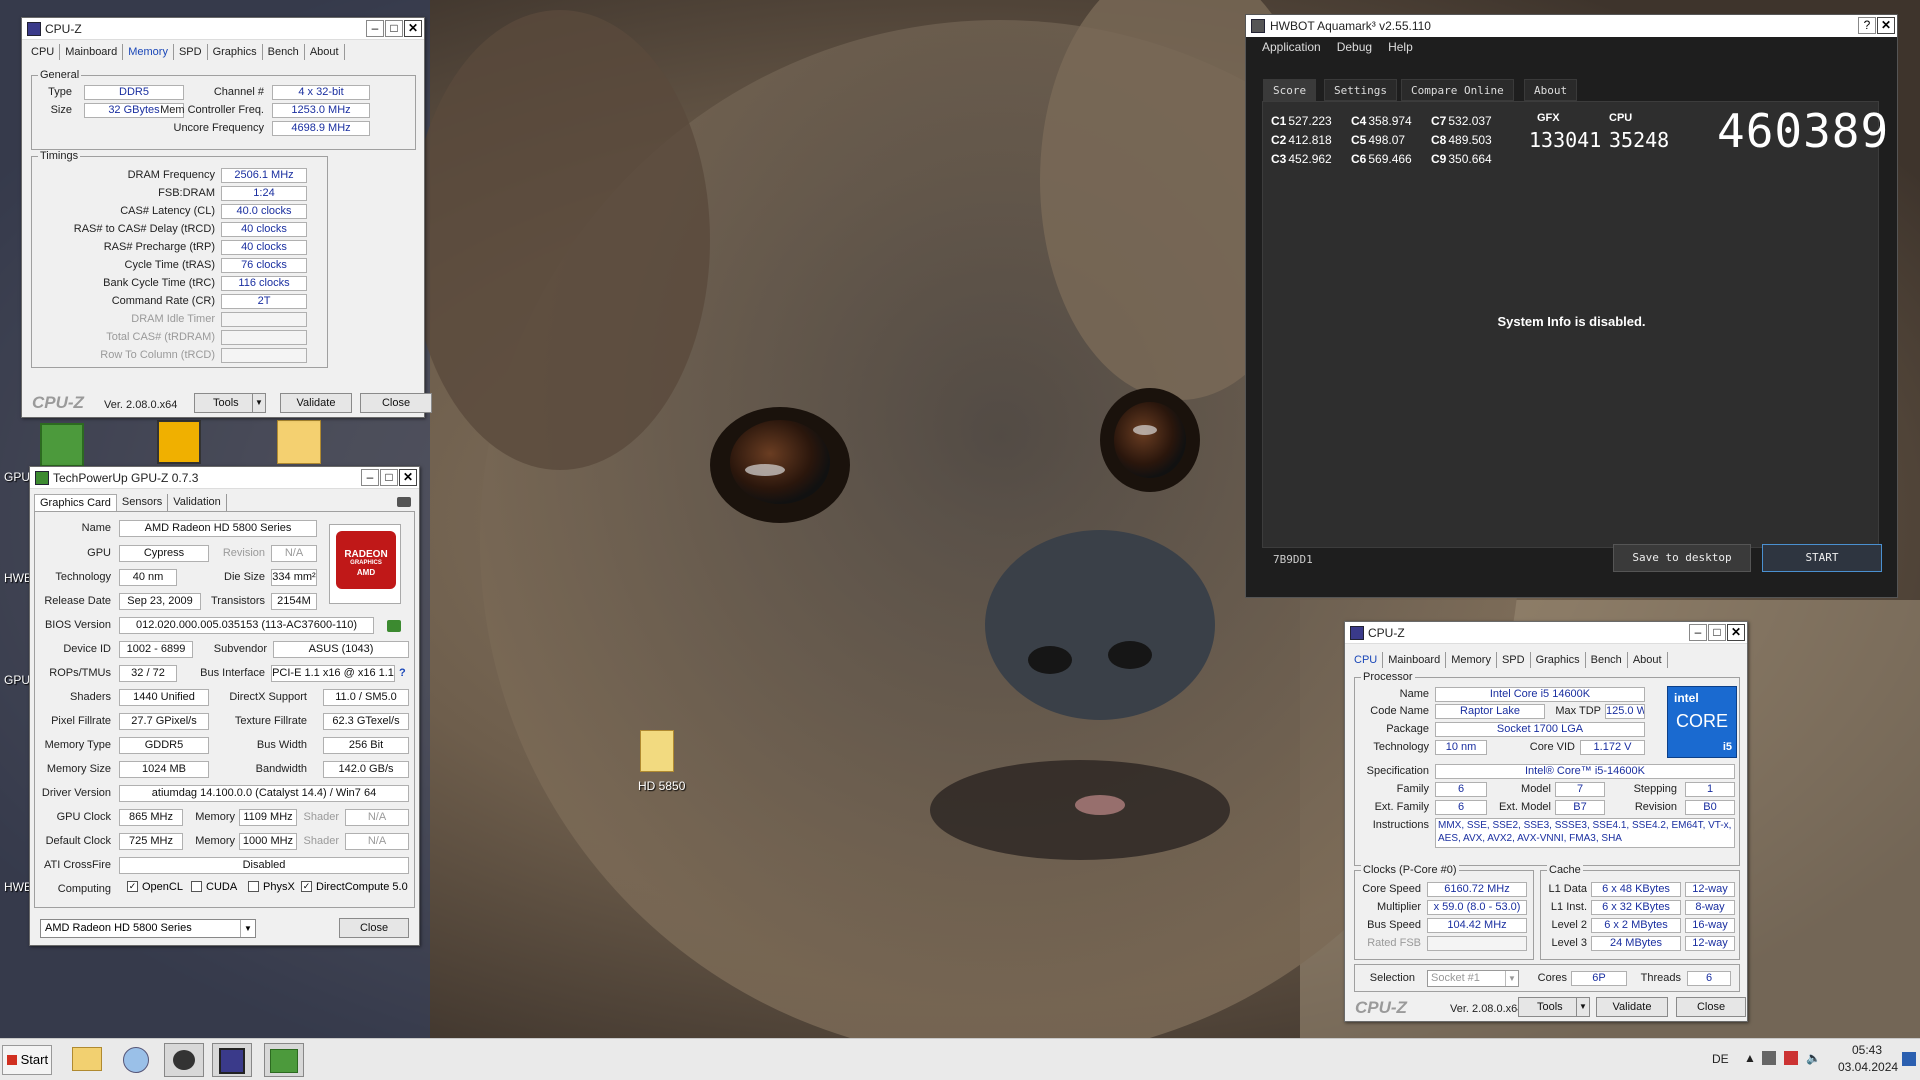 The height and width of the screenshot is (1080, 1920). I want to click on title-bar: TechPowerUp GPU-Z 0.7.3 – □ ✕, so click(224, 478).